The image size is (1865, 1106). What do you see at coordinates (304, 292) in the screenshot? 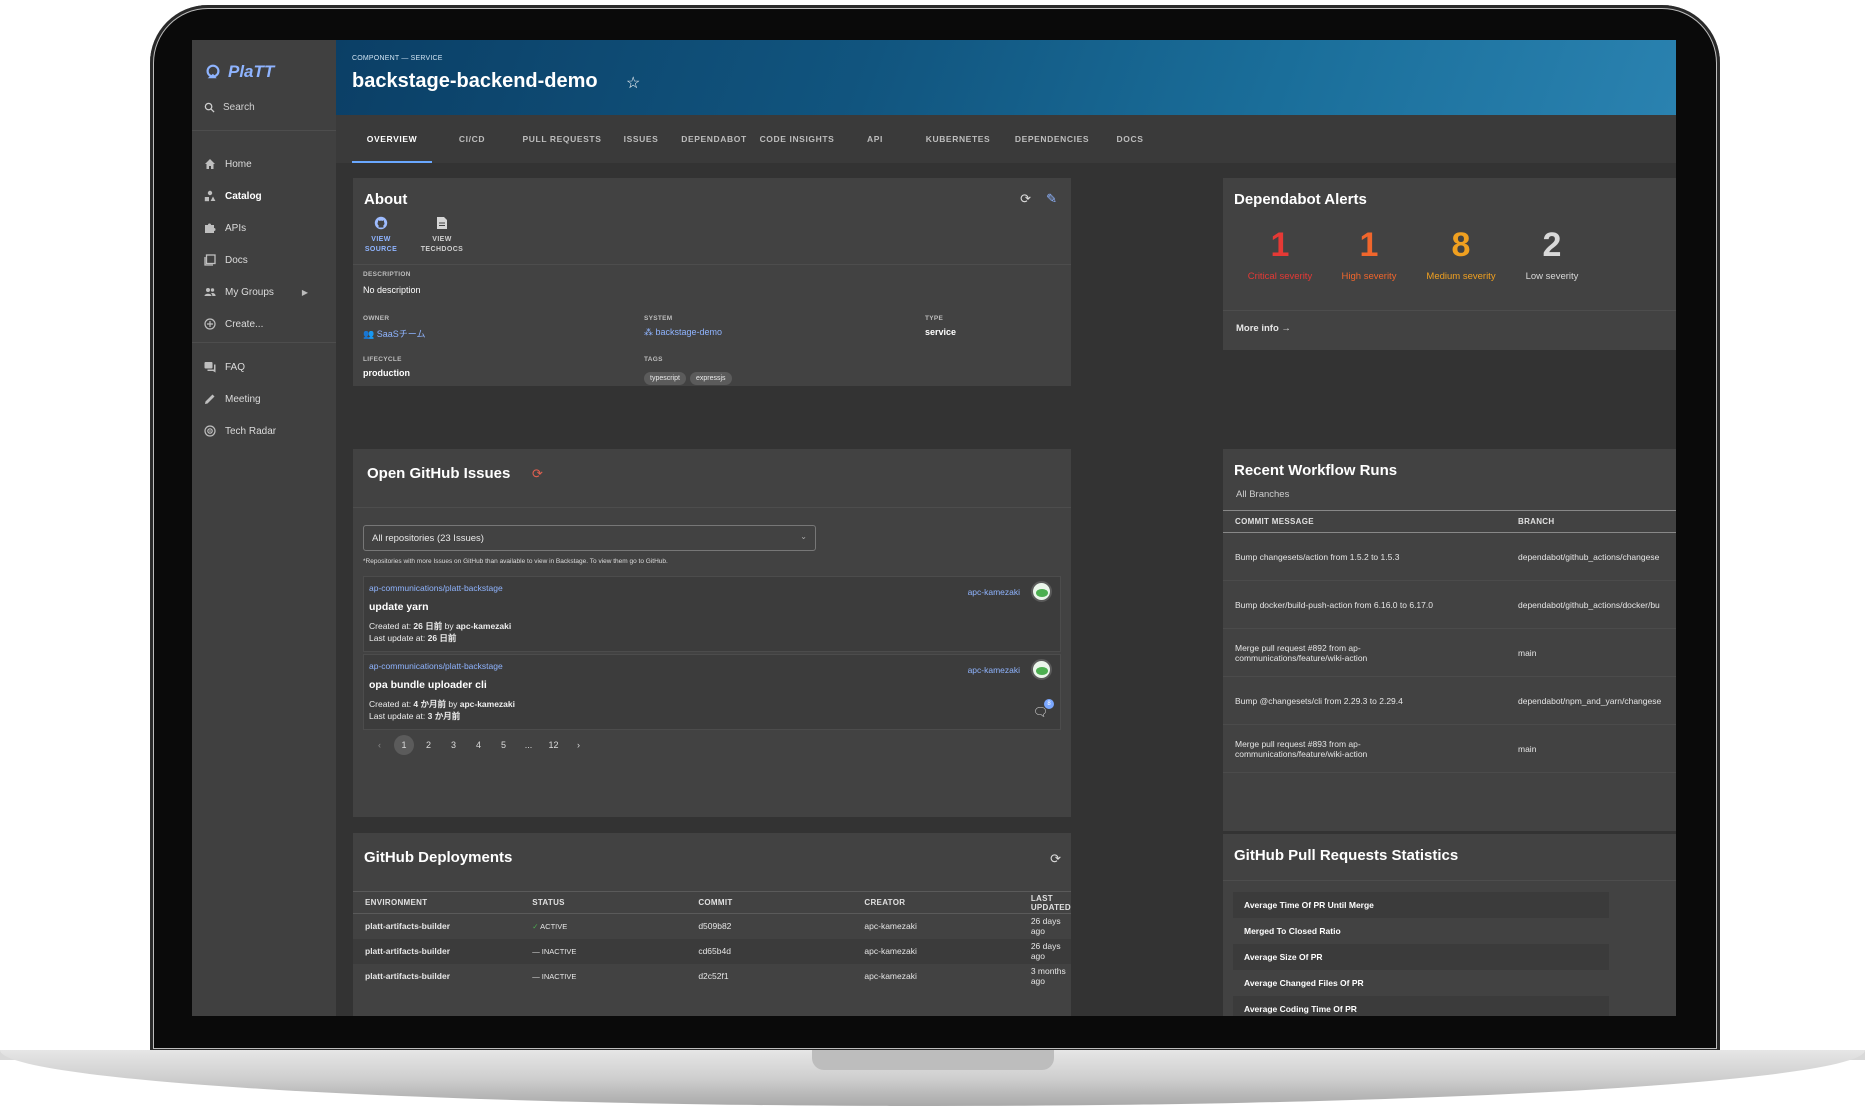
I see `chevron-right-icon: ▶` at bounding box center [304, 292].